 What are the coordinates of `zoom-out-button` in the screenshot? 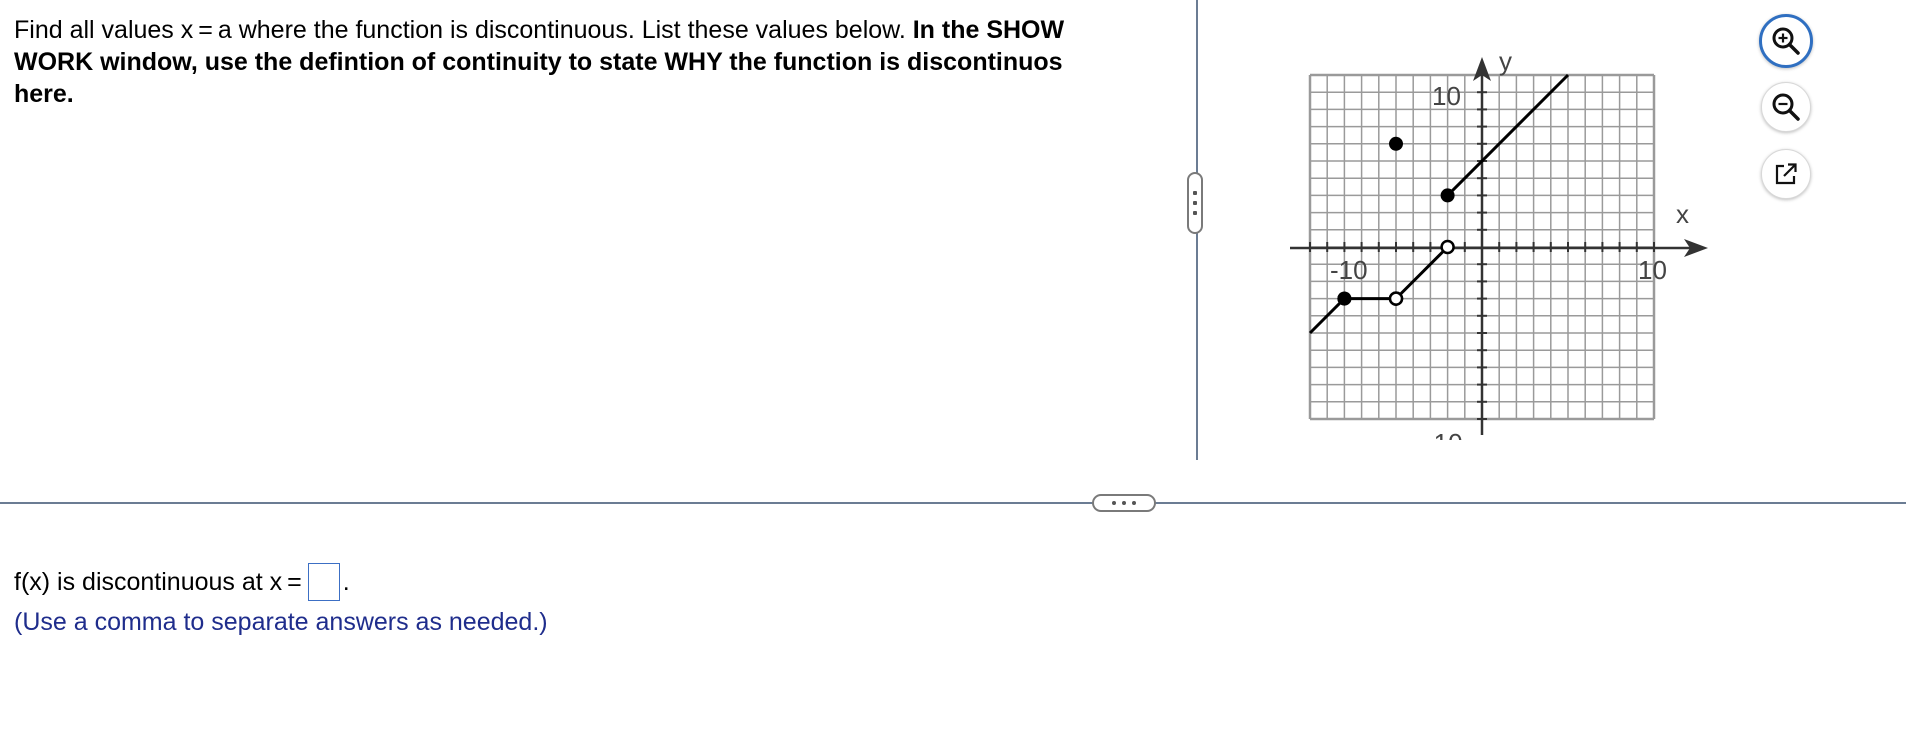 It's located at (1786, 107).